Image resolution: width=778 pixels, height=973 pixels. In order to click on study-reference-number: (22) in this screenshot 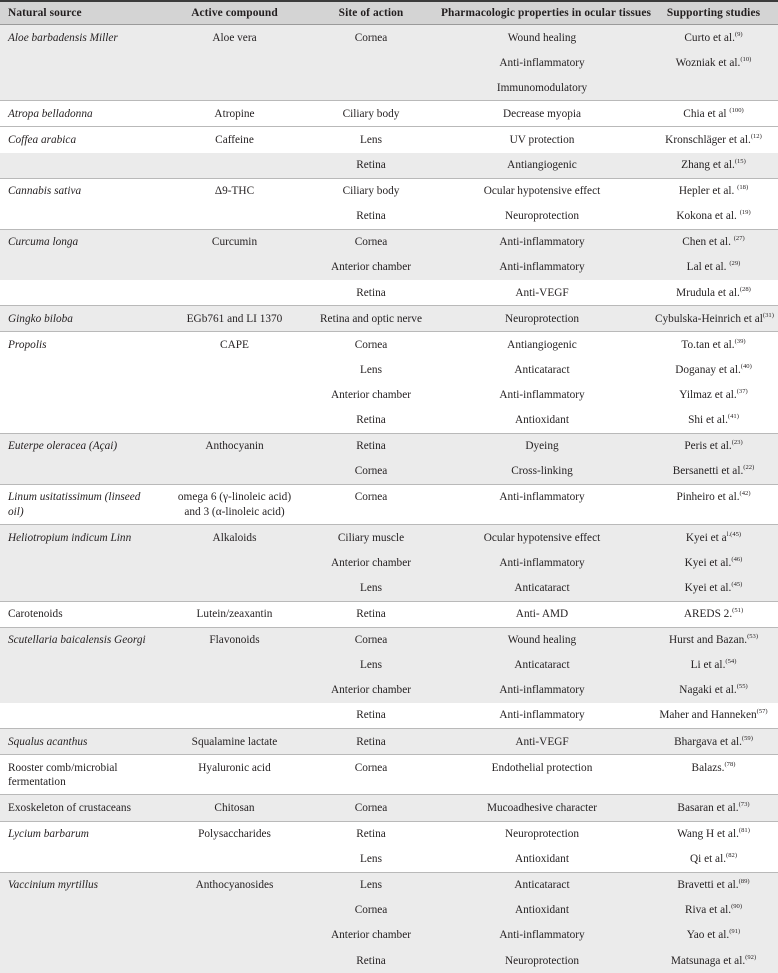, I will do `click(748, 468)`.